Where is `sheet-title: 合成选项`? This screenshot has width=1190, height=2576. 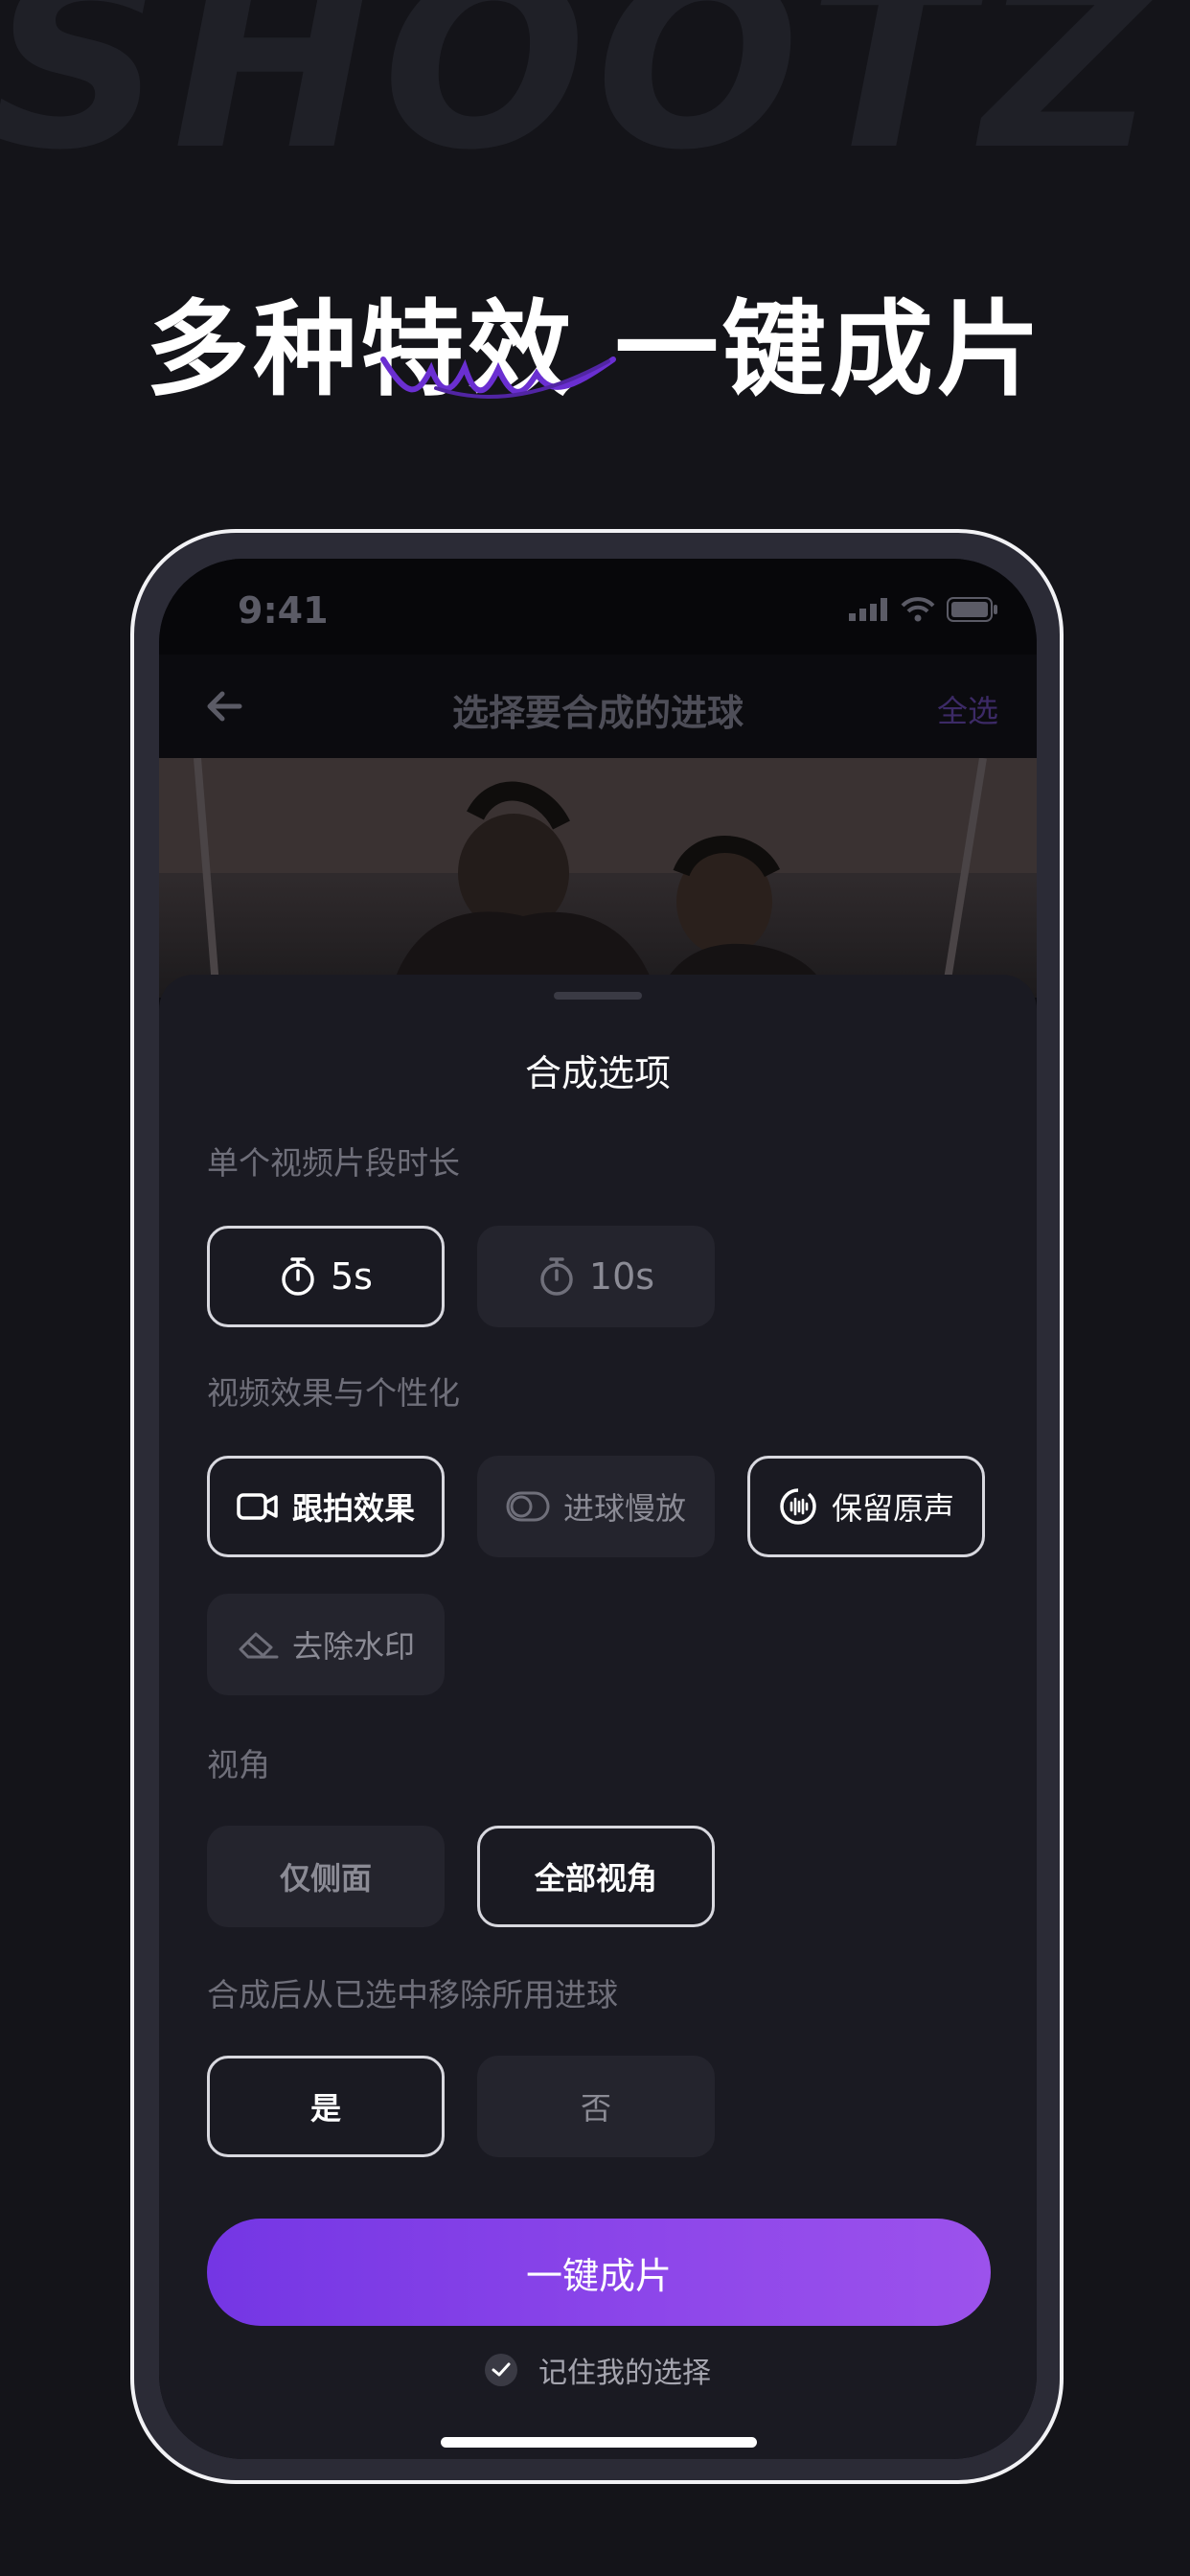 sheet-title: 合成选项 is located at coordinates (598, 1073).